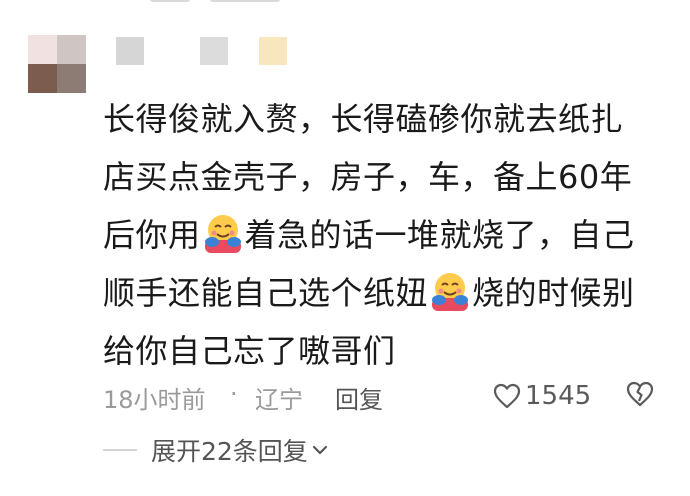 This screenshot has height=496, width=690. I want to click on chevron-down-icon, so click(320, 450).